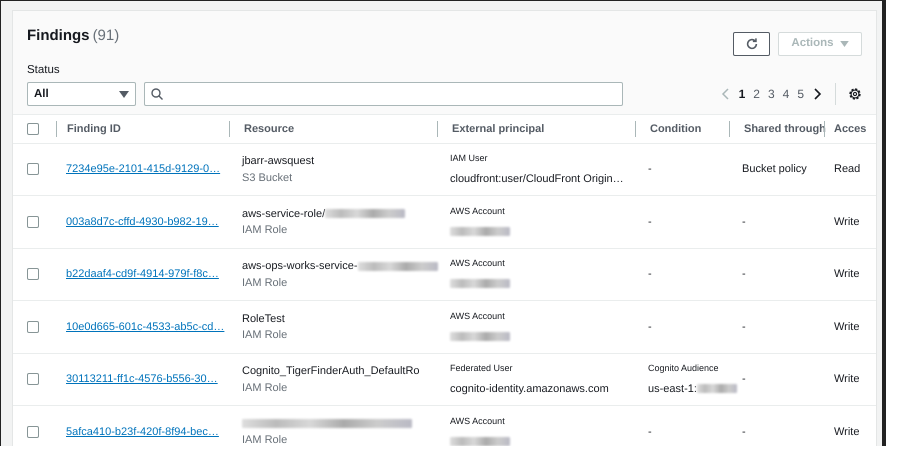 The image size is (900, 455). Describe the element at coordinates (383, 94) in the screenshot. I see `search-field` at that location.